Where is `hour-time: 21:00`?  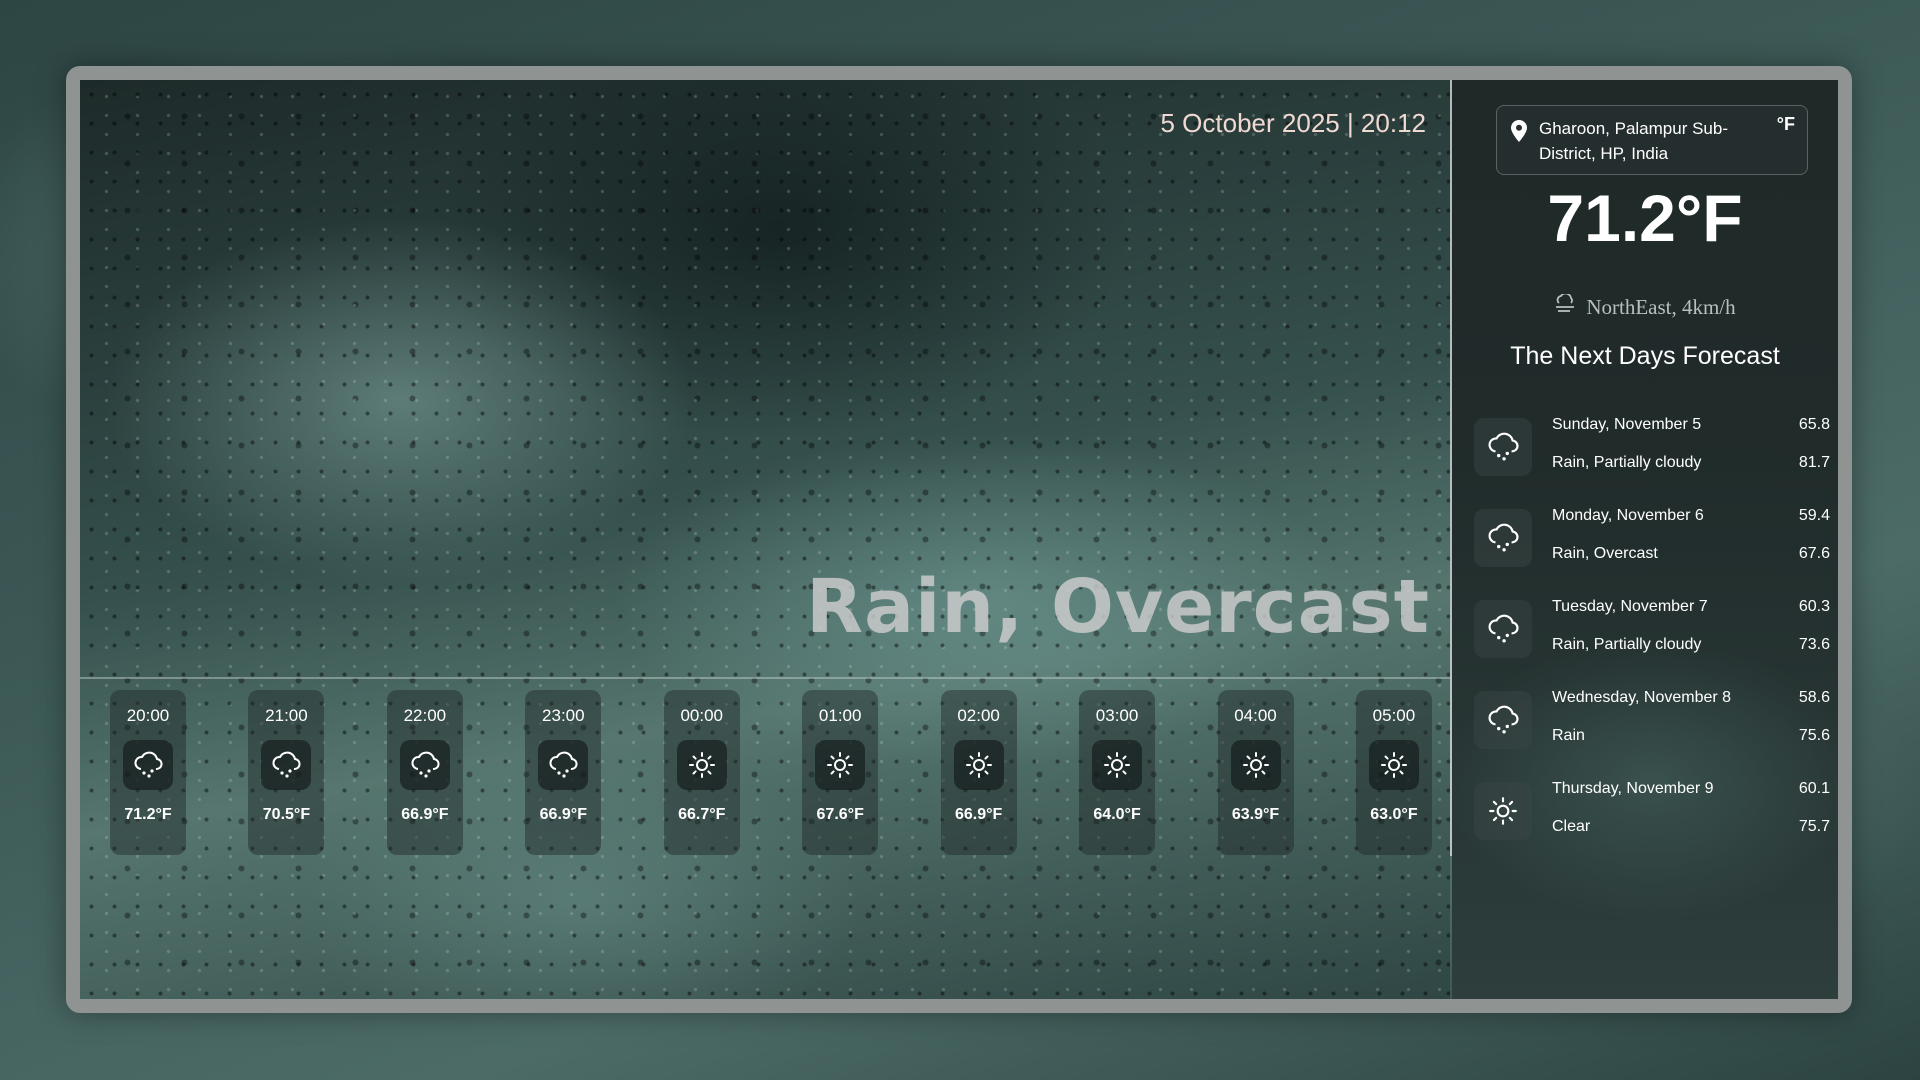
hour-time: 21:00 is located at coordinates (286, 715).